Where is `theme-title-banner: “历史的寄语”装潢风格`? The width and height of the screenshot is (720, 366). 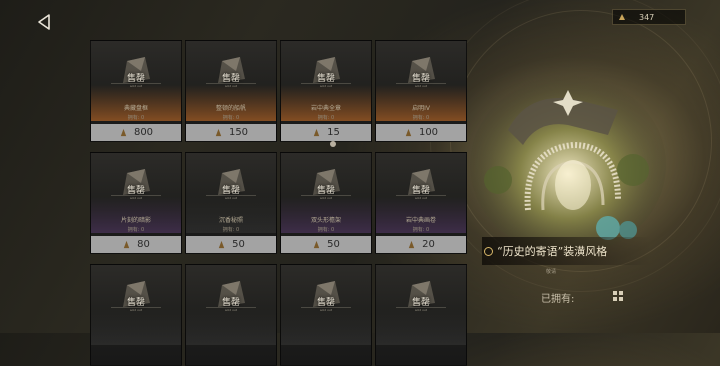
theme-title-banner: “历史的寄语”装潢风格 is located at coordinates (566, 251).